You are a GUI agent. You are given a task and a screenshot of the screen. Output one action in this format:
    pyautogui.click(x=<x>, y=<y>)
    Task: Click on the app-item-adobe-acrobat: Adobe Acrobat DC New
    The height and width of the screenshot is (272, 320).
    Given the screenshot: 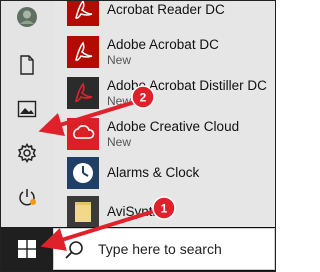 What is the action you would take?
    pyautogui.click(x=164, y=52)
    